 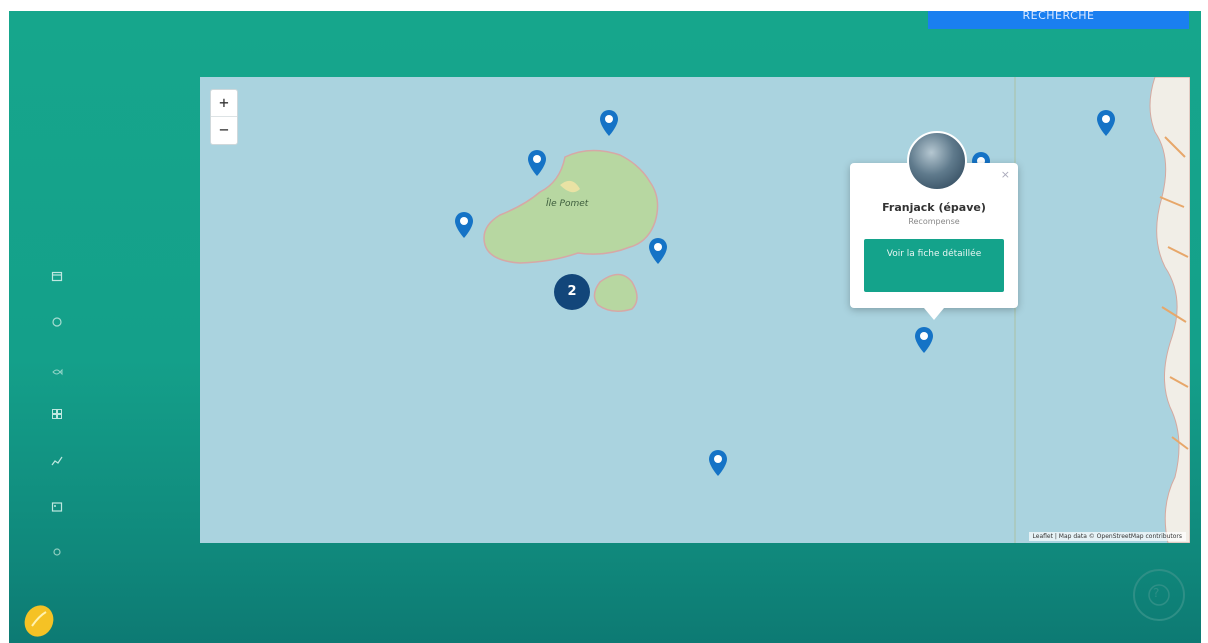 What do you see at coordinates (57, 322) in the screenshot?
I see `circle-icon` at bounding box center [57, 322].